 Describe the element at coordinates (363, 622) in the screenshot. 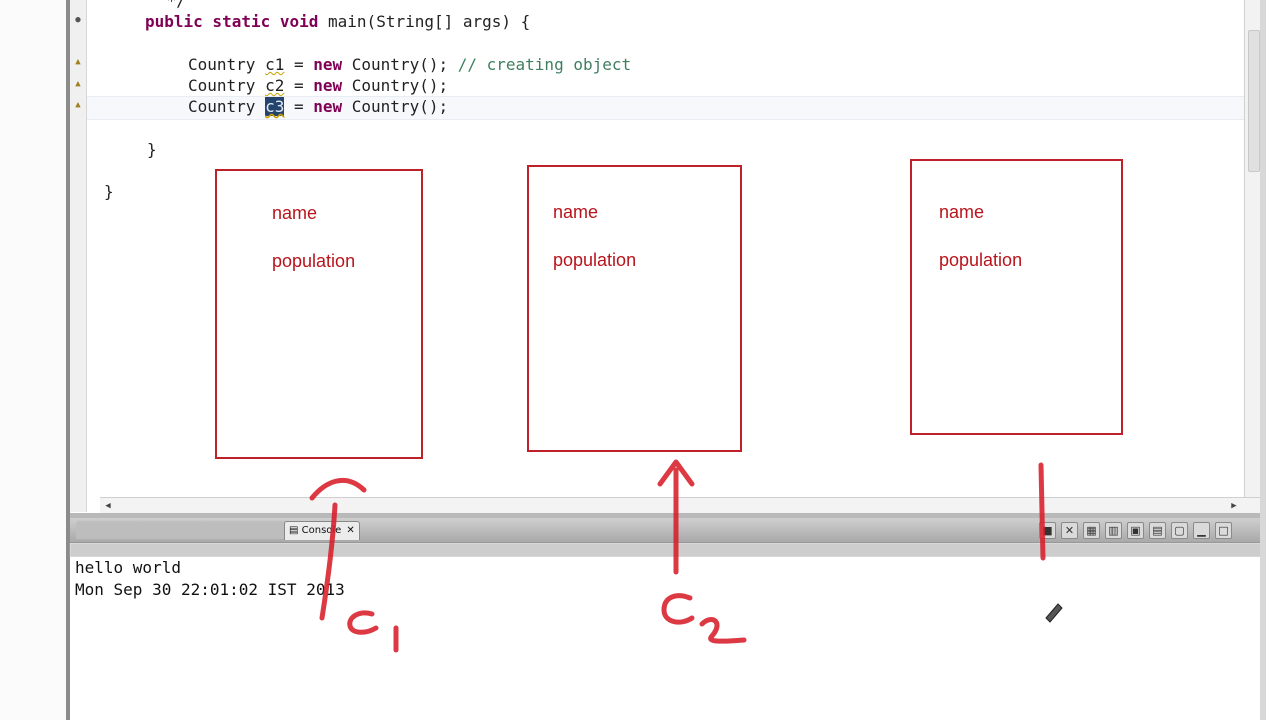

I see `ink-letter-c1` at that location.